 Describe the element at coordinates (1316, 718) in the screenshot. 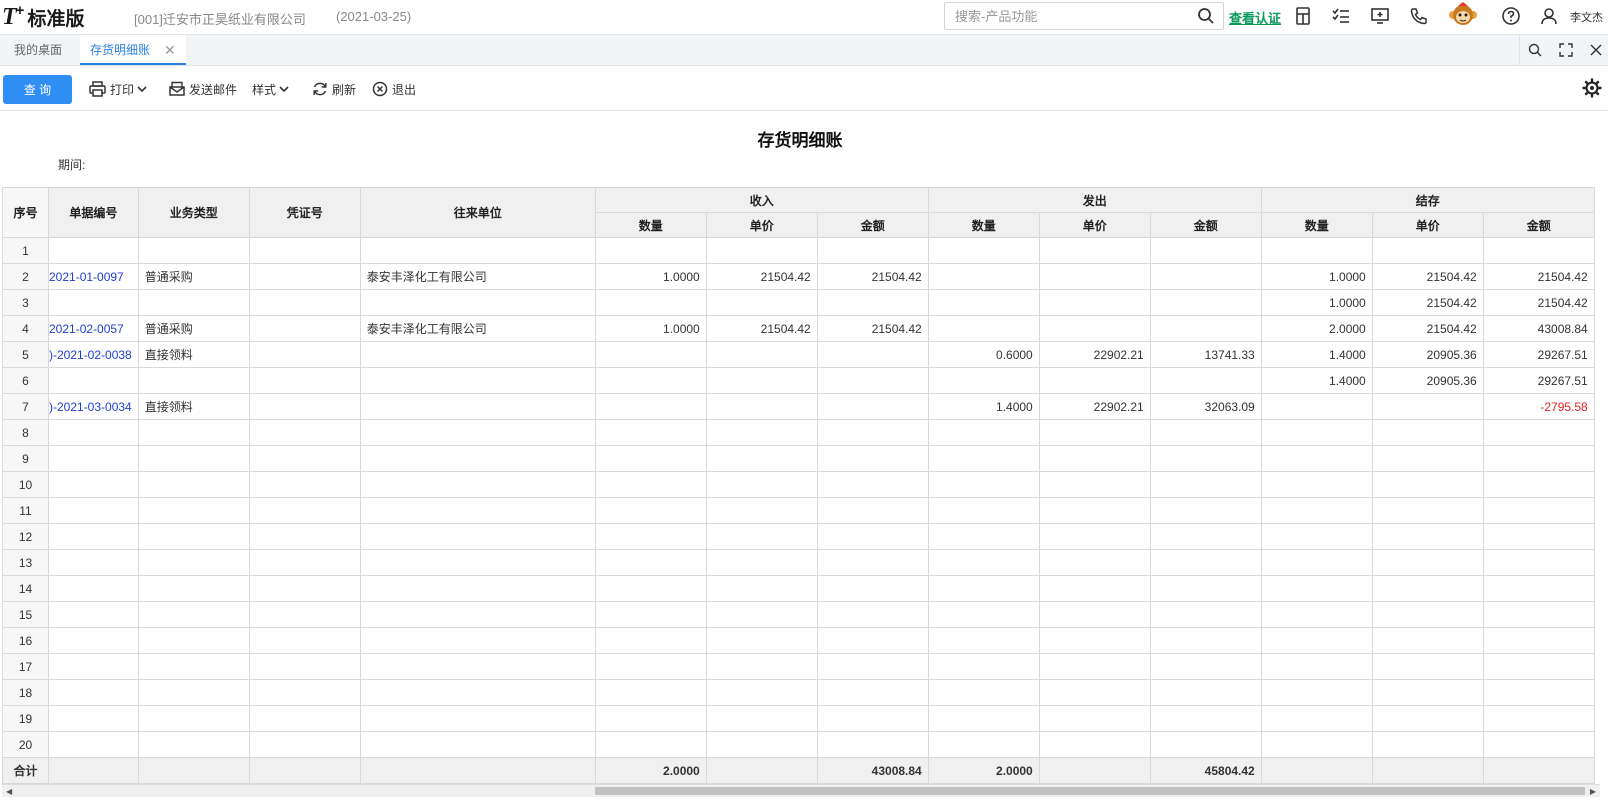

I see `row-bal-qty` at that location.